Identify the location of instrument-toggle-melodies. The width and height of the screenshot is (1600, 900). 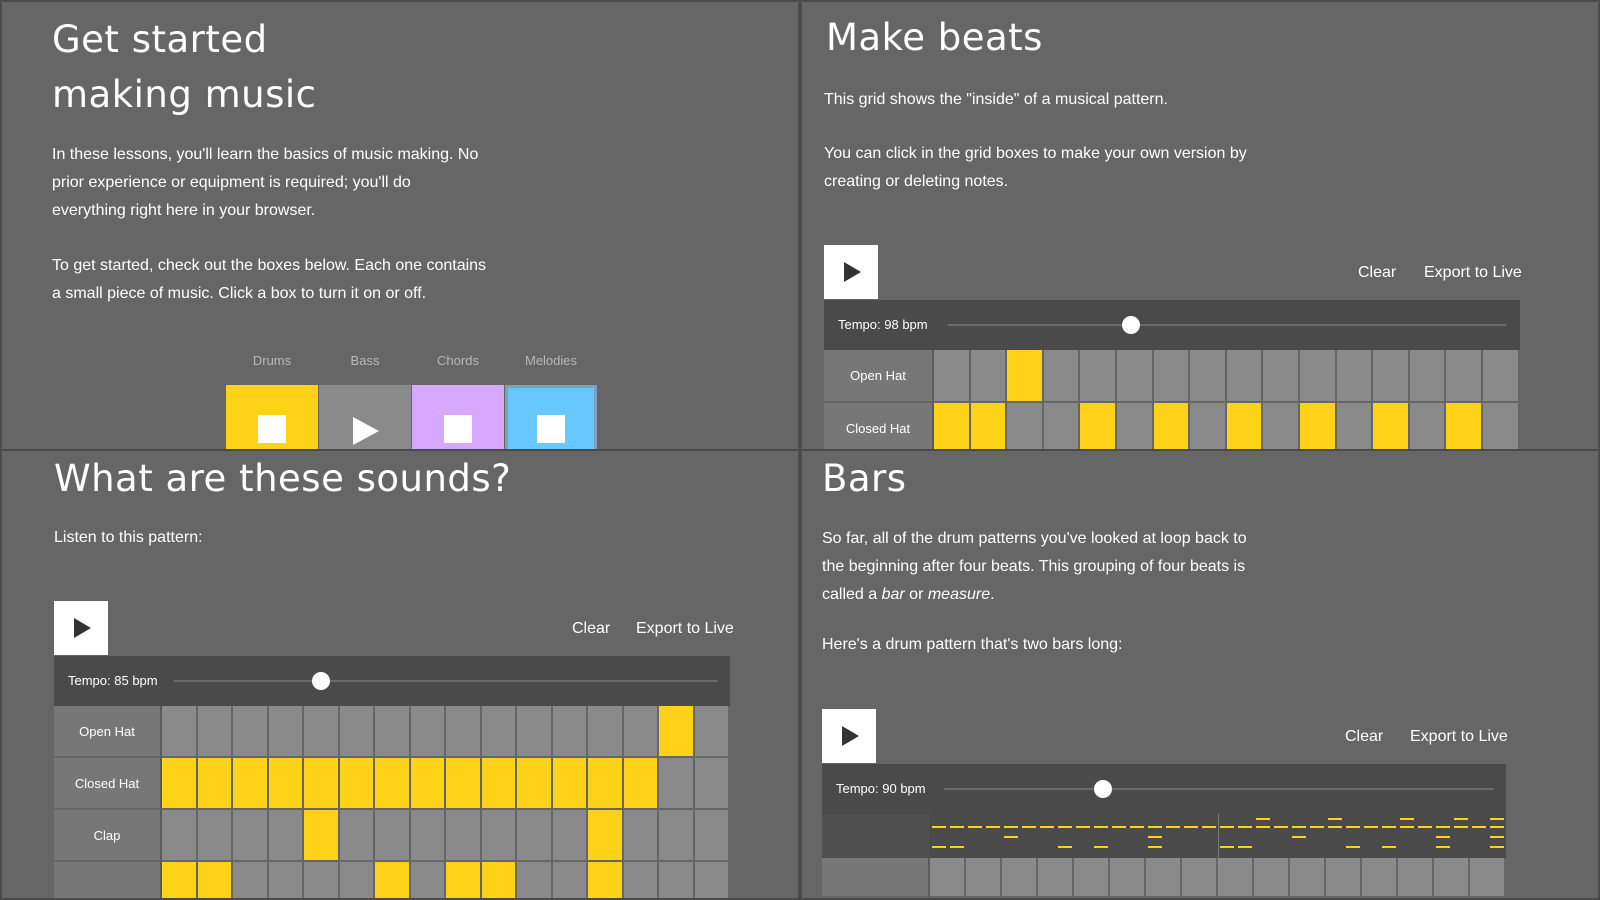
(551, 417).